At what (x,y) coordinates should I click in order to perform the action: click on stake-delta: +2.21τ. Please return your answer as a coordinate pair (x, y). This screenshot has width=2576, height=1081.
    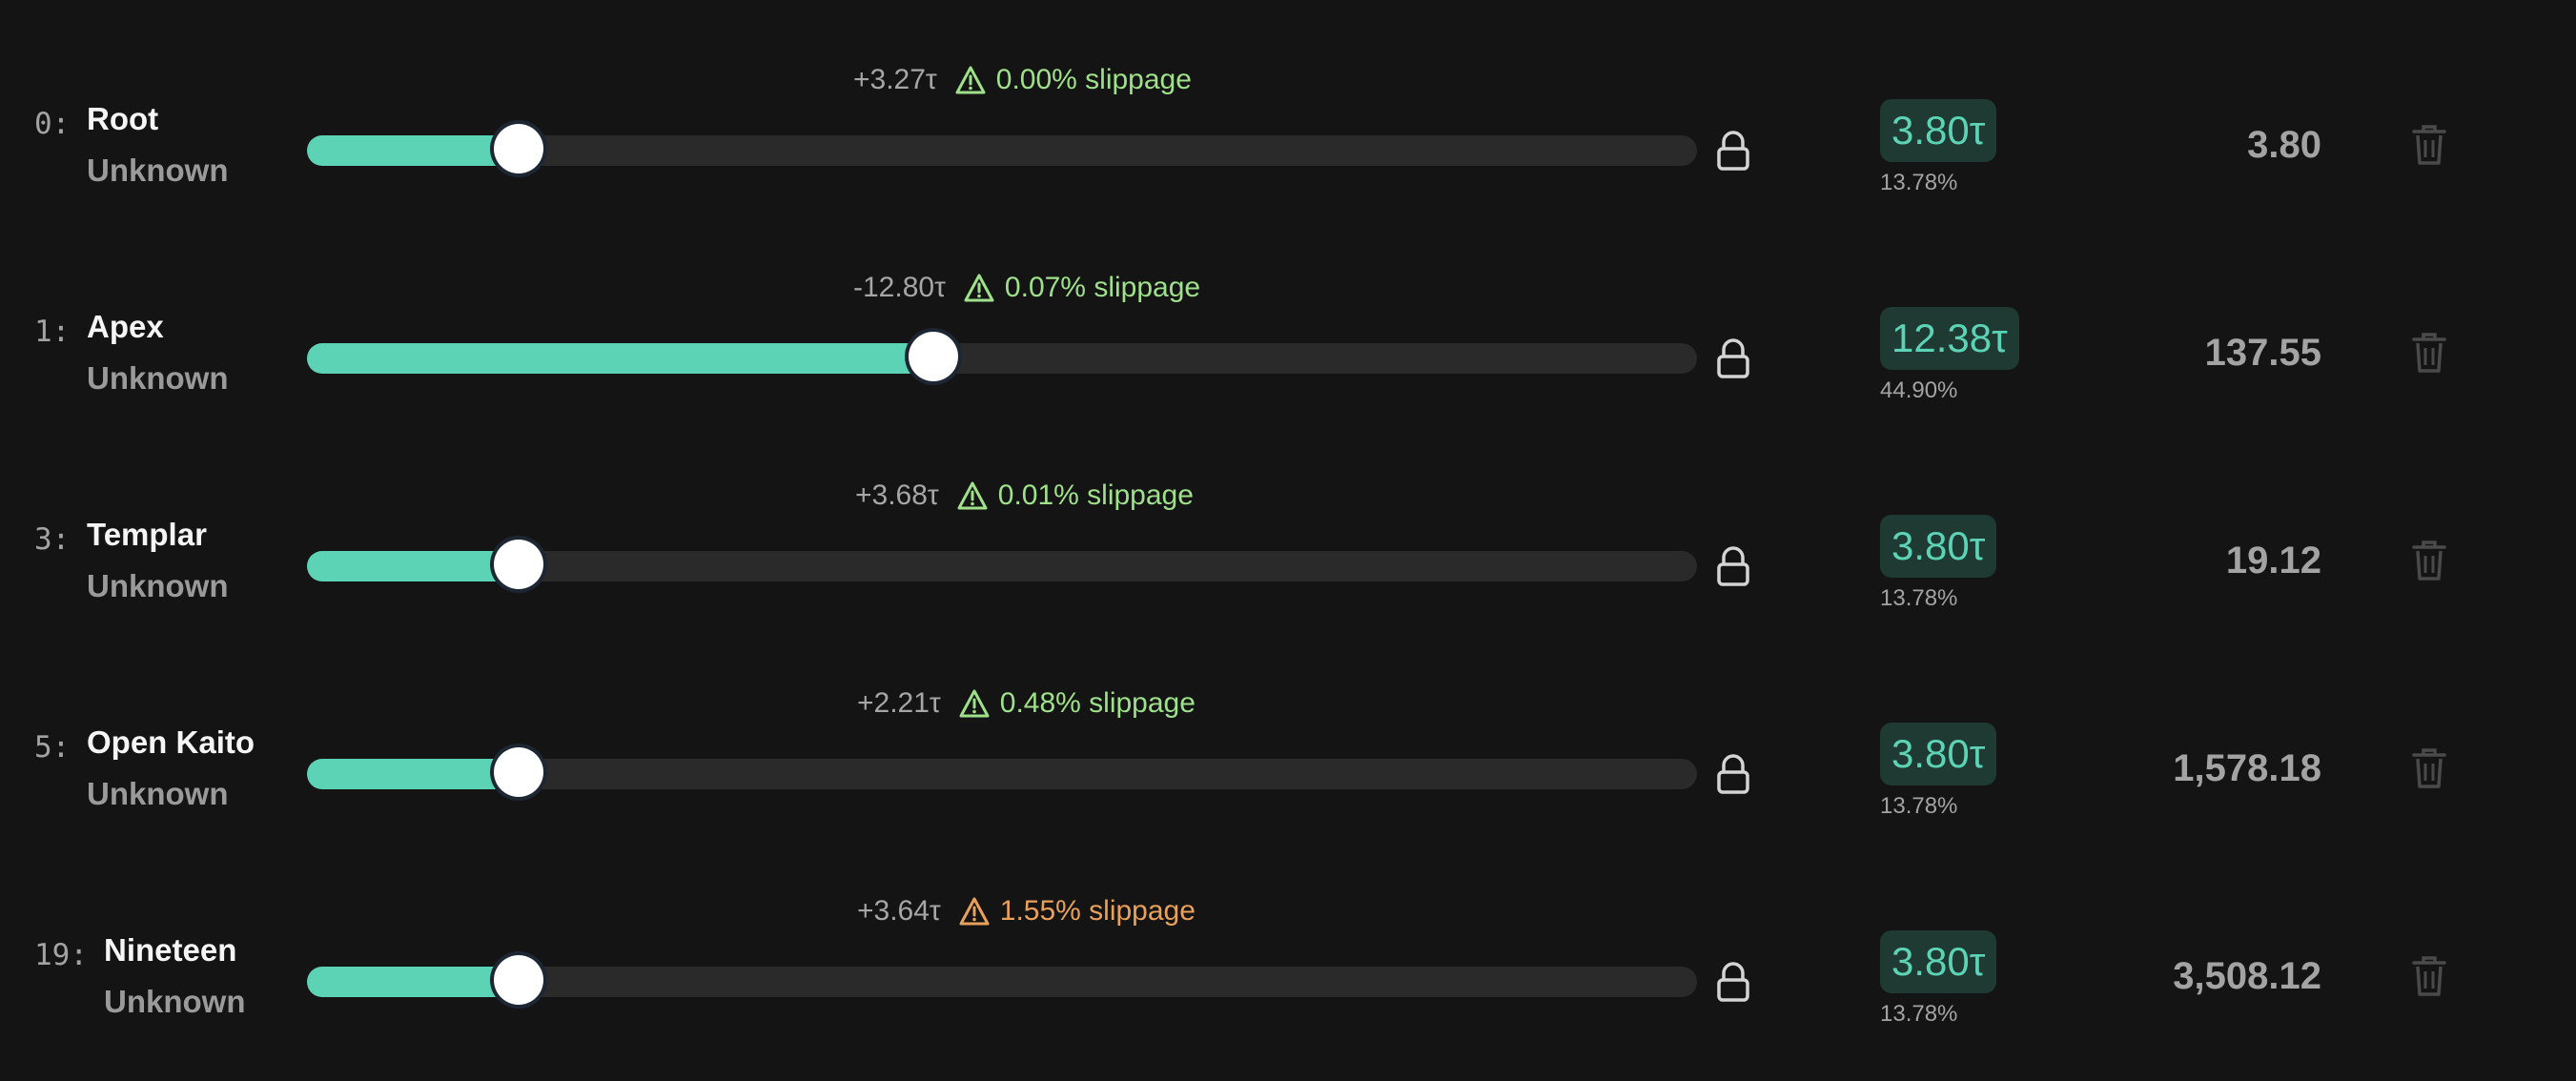
    Looking at the image, I should click on (899, 703).